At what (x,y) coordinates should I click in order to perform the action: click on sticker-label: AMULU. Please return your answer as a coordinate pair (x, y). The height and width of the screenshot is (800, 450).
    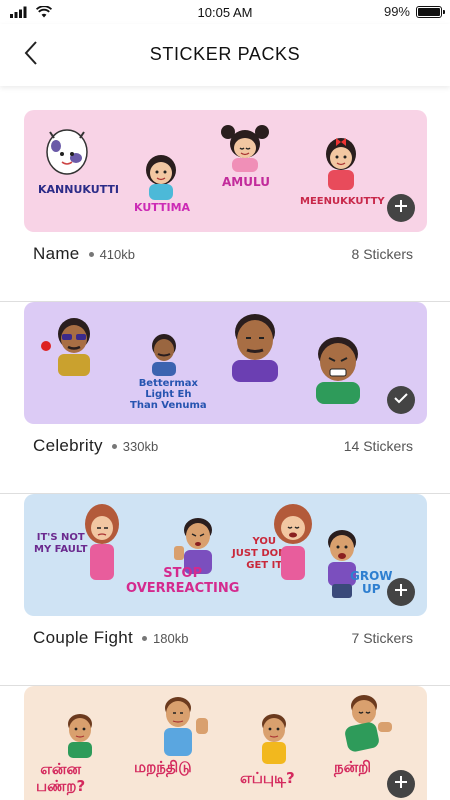
    Looking at the image, I should click on (246, 182).